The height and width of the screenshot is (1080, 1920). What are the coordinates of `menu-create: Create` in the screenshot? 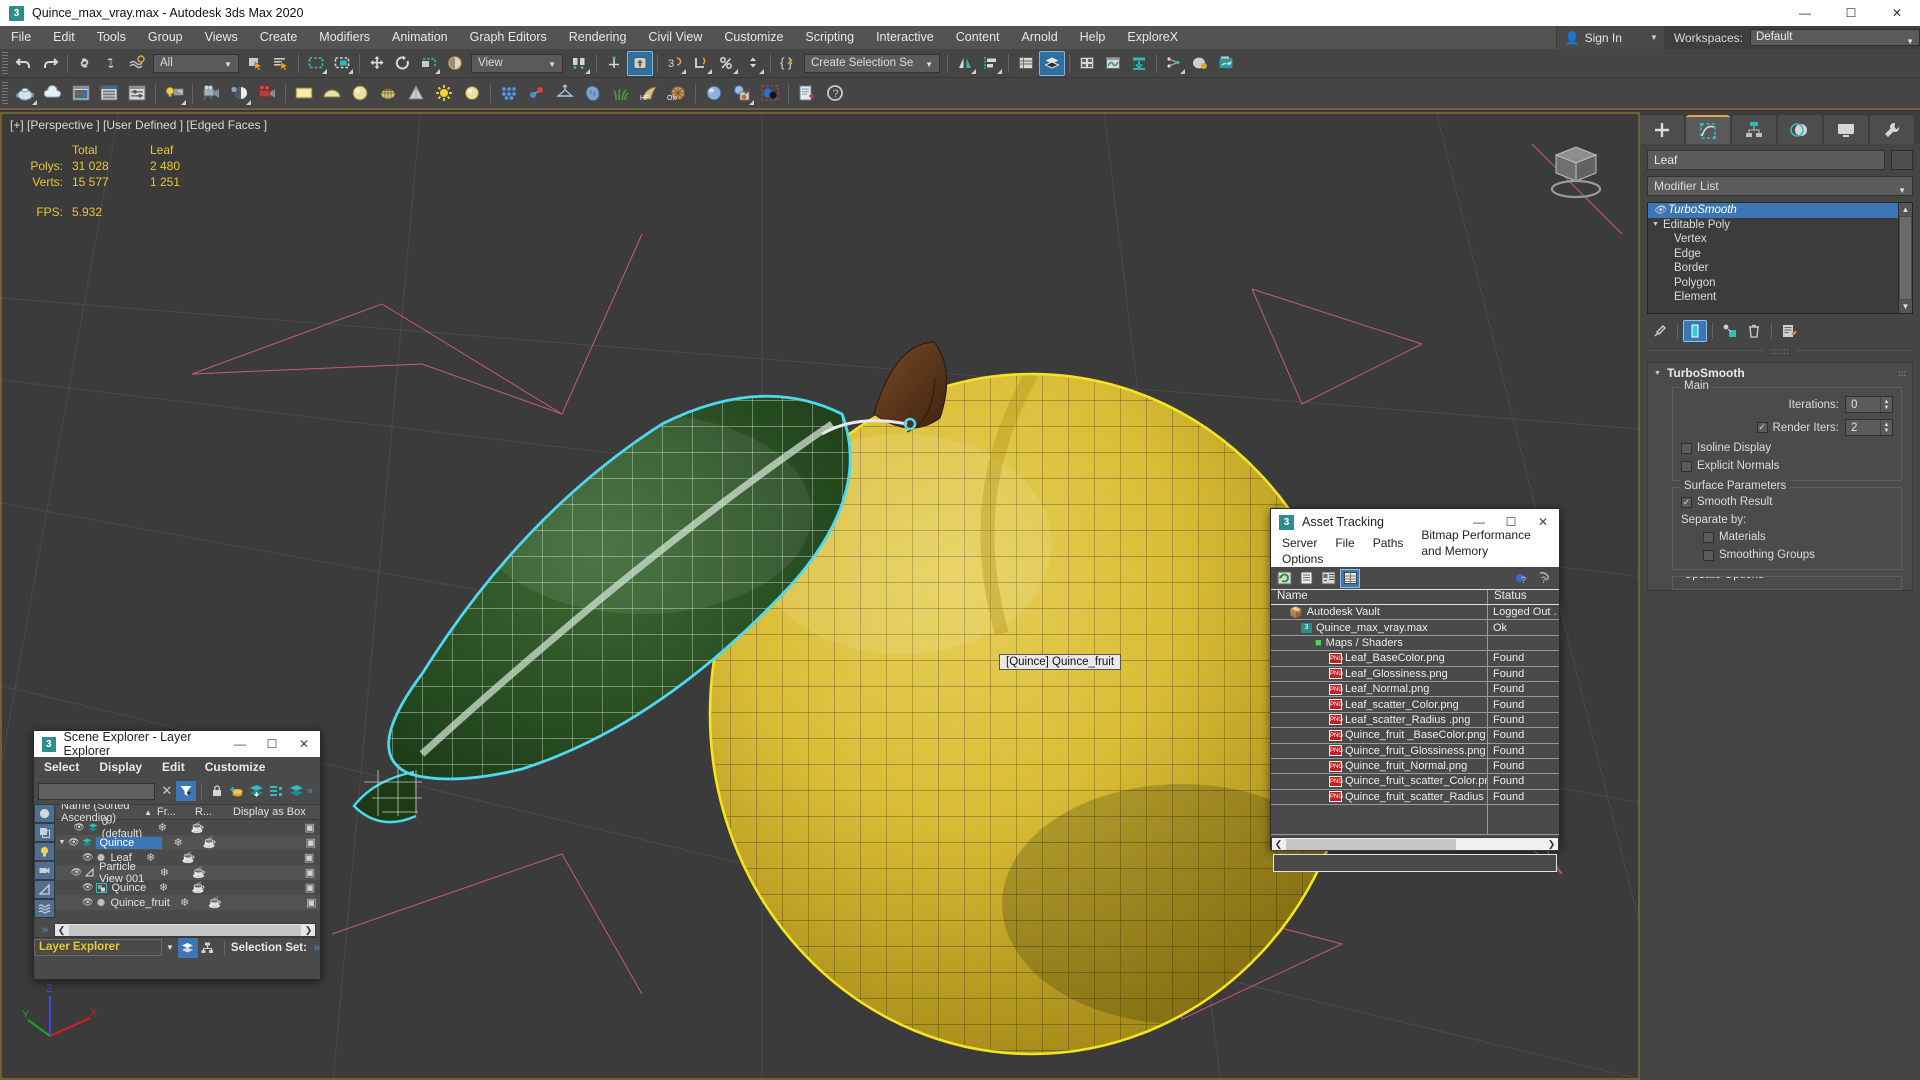 It's located at (279, 37).